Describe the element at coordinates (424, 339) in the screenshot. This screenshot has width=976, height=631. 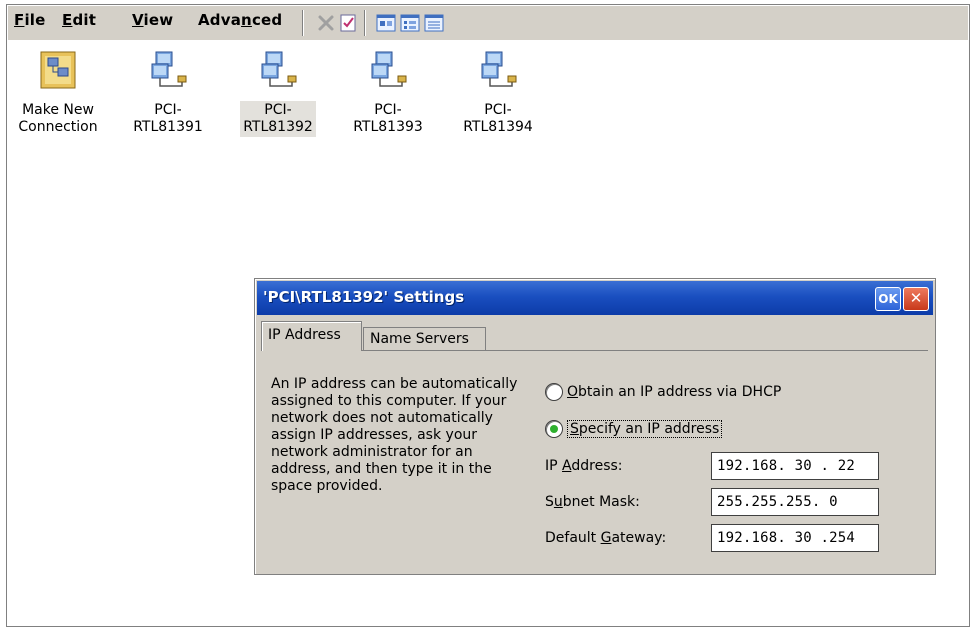
I see `tab-name-servers: Name Servers` at that location.